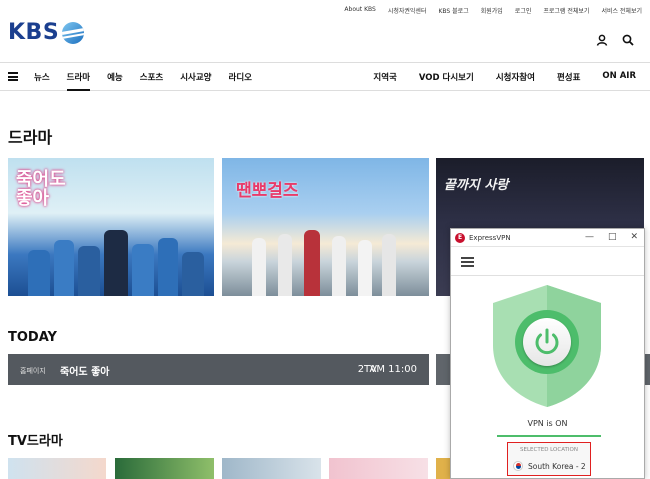 Image resolution: width=650 pixels, height=479 pixels. I want to click on util-link-signup: 회원가입, so click(492, 10).